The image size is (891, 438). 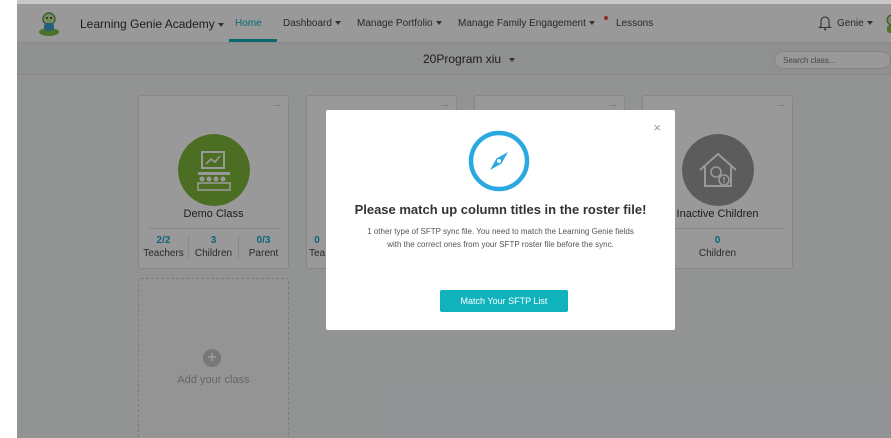 What do you see at coordinates (657, 127) in the screenshot?
I see `close-icon: ×` at bounding box center [657, 127].